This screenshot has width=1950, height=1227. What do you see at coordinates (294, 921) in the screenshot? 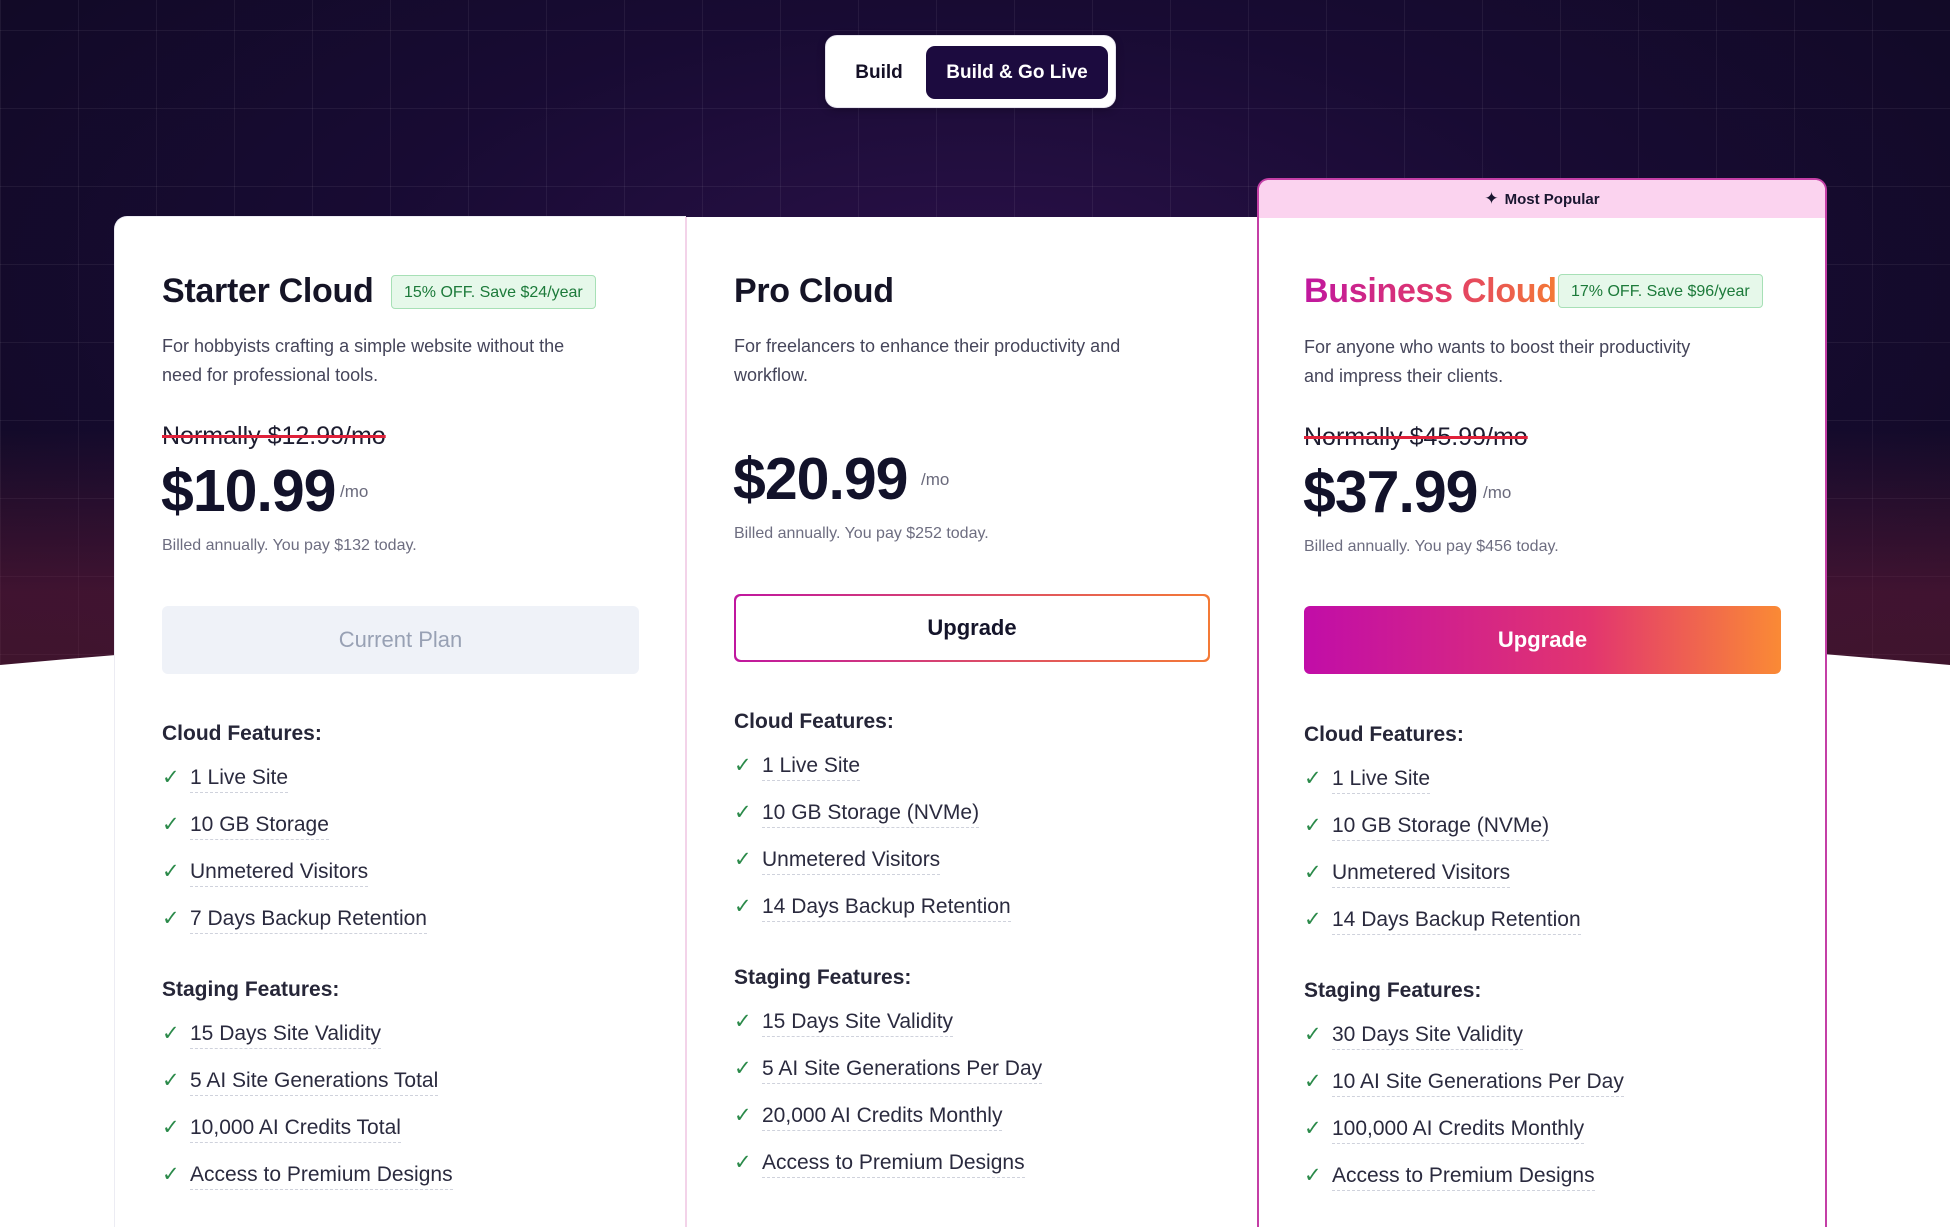
I see `feature-item: ✓ 7 Days Backup Retention` at bounding box center [294, 921].